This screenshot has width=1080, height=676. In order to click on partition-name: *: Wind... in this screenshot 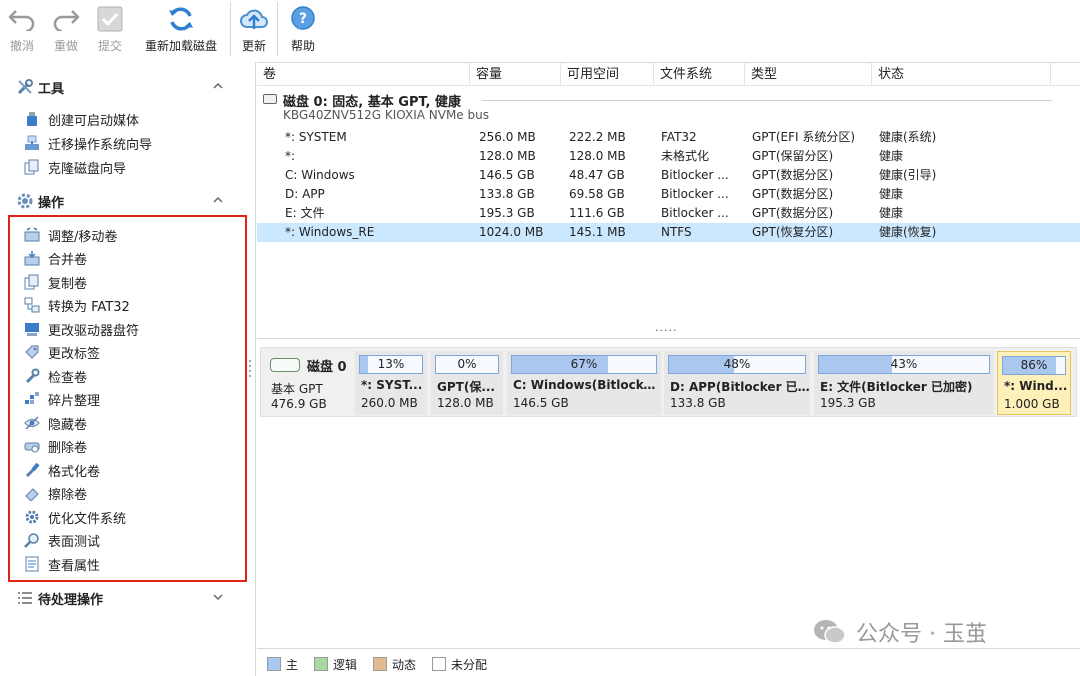, I will do `click(1036, 386)`.